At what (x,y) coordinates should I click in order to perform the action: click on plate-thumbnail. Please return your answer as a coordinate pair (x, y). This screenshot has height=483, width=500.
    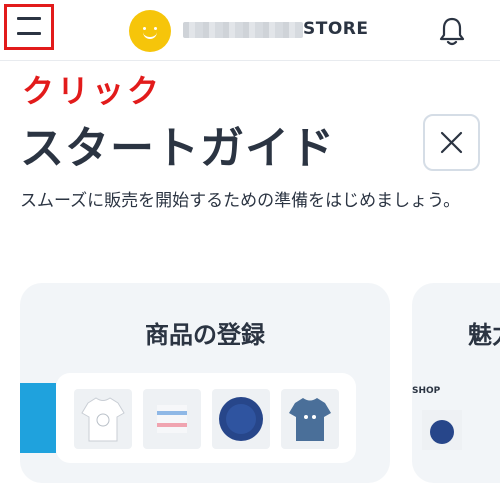
    Looking at the image, I should click on (241, 419).